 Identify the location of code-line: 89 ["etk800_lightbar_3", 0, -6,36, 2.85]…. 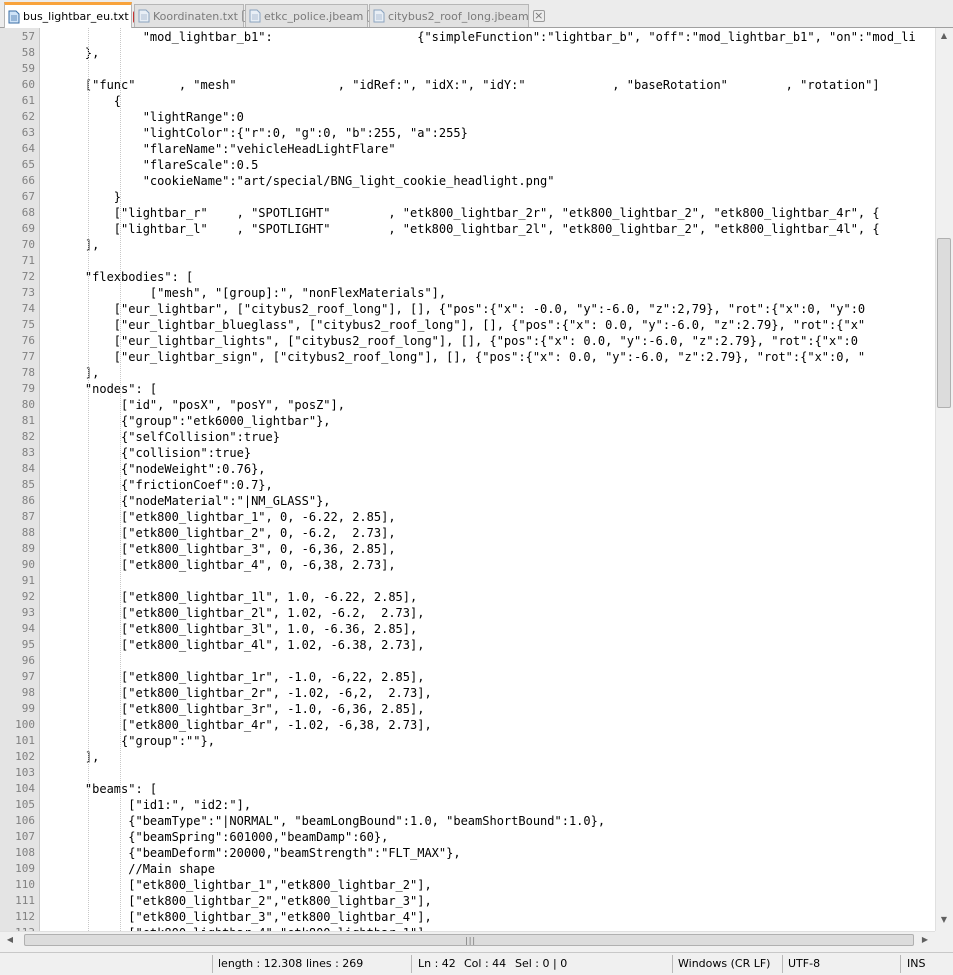
(467, 549).